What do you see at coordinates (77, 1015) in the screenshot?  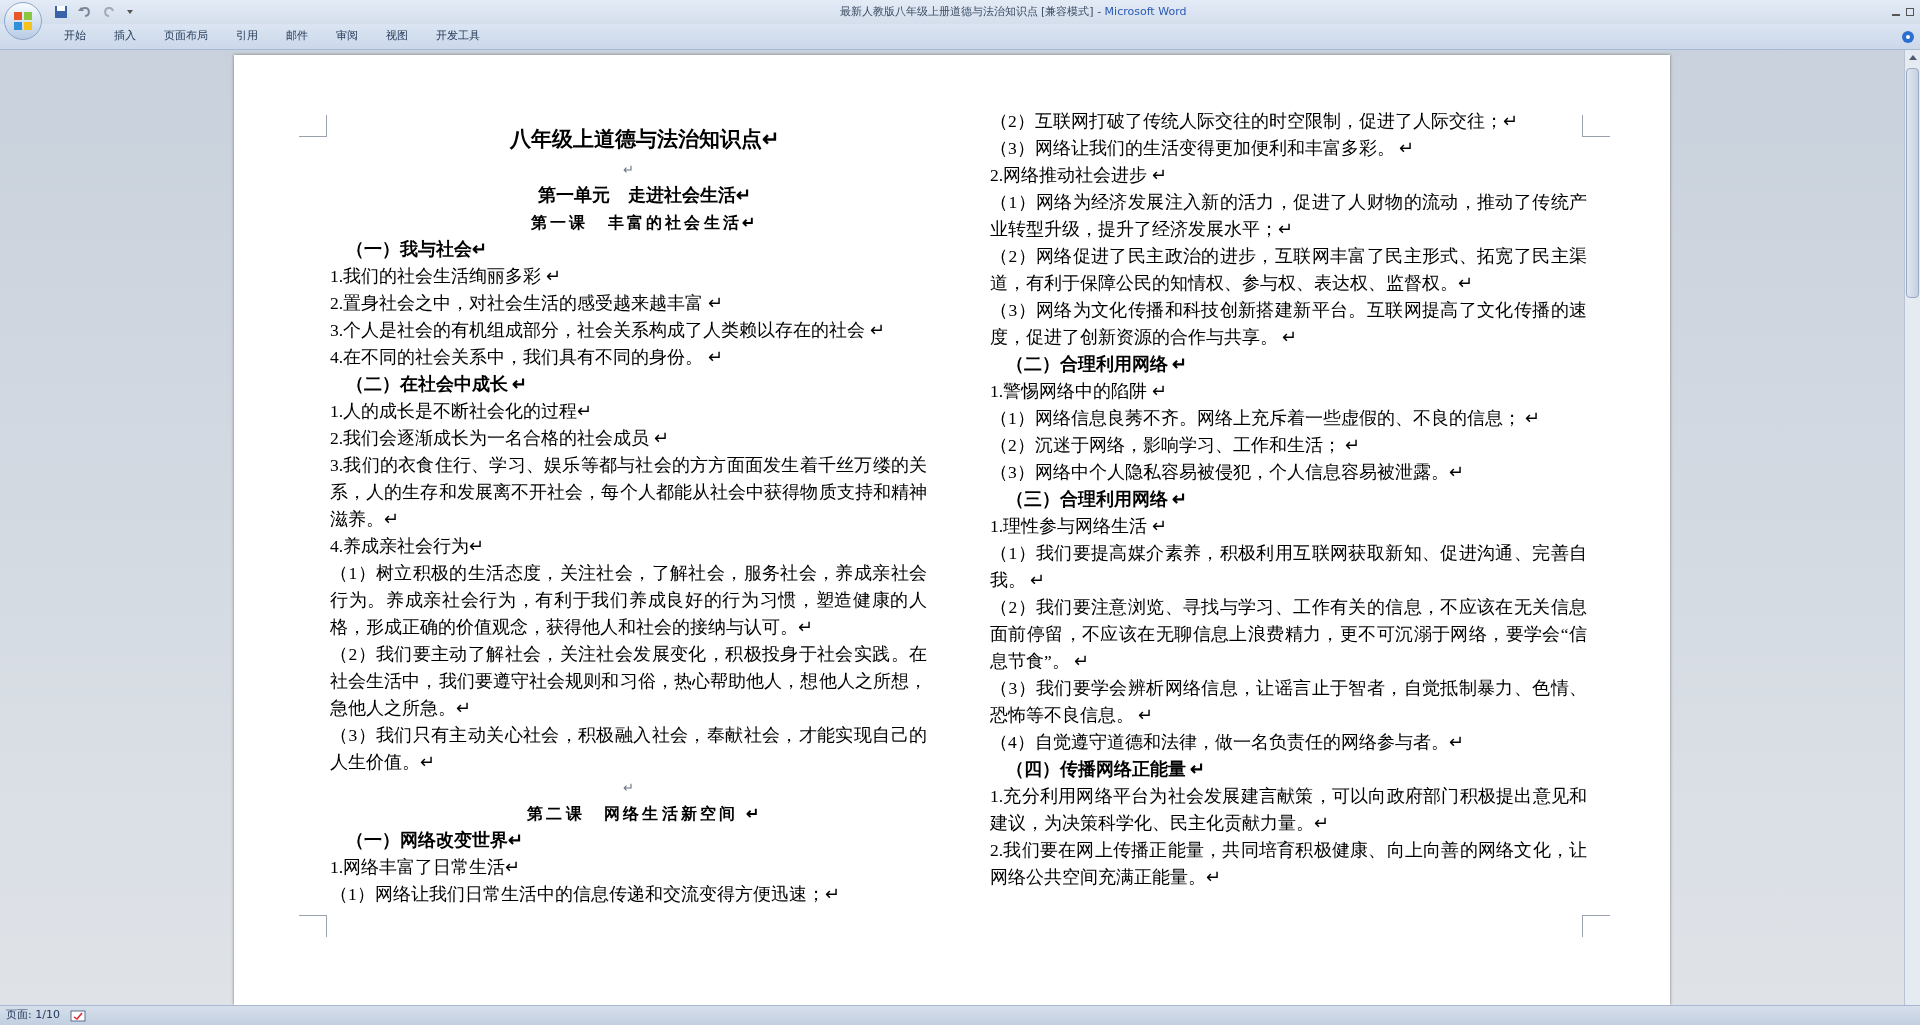 I see `proofing-icon` at bounding box center [77, 1015].